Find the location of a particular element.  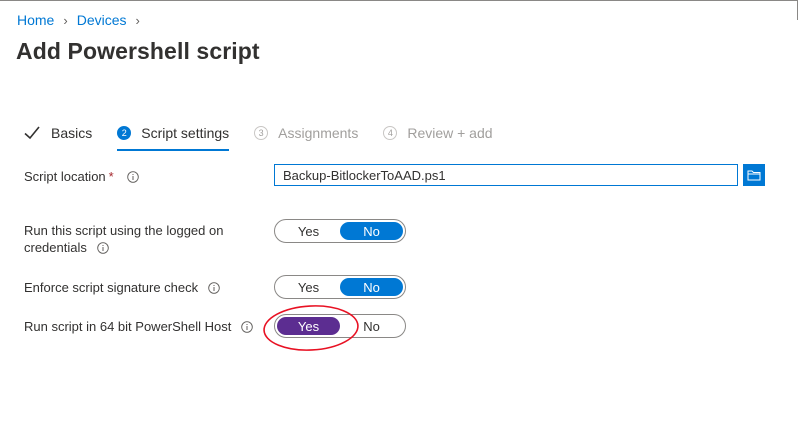

step-label: Script settings is located at coordinates (185, 133).